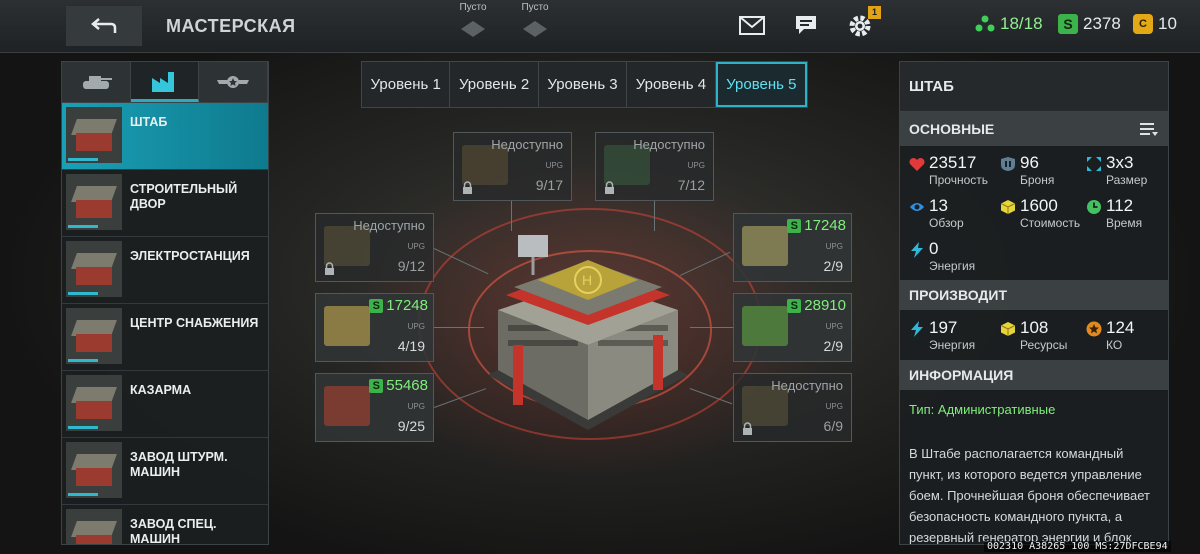 The height and width of the screenshot is (554, 1200). I want to click on upgrade-card: Недоступно UPG 9/17, so click(512, 166).